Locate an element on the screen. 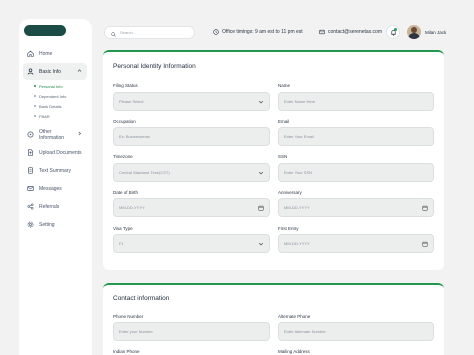  sidebar-item-label: Text Summary is located at coordinates (55, 170).